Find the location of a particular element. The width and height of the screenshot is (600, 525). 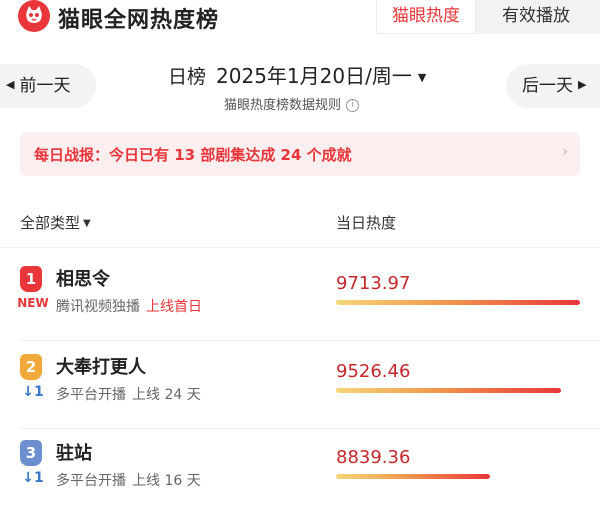

rank-badge: 2 is located at coordinates (31, 367).